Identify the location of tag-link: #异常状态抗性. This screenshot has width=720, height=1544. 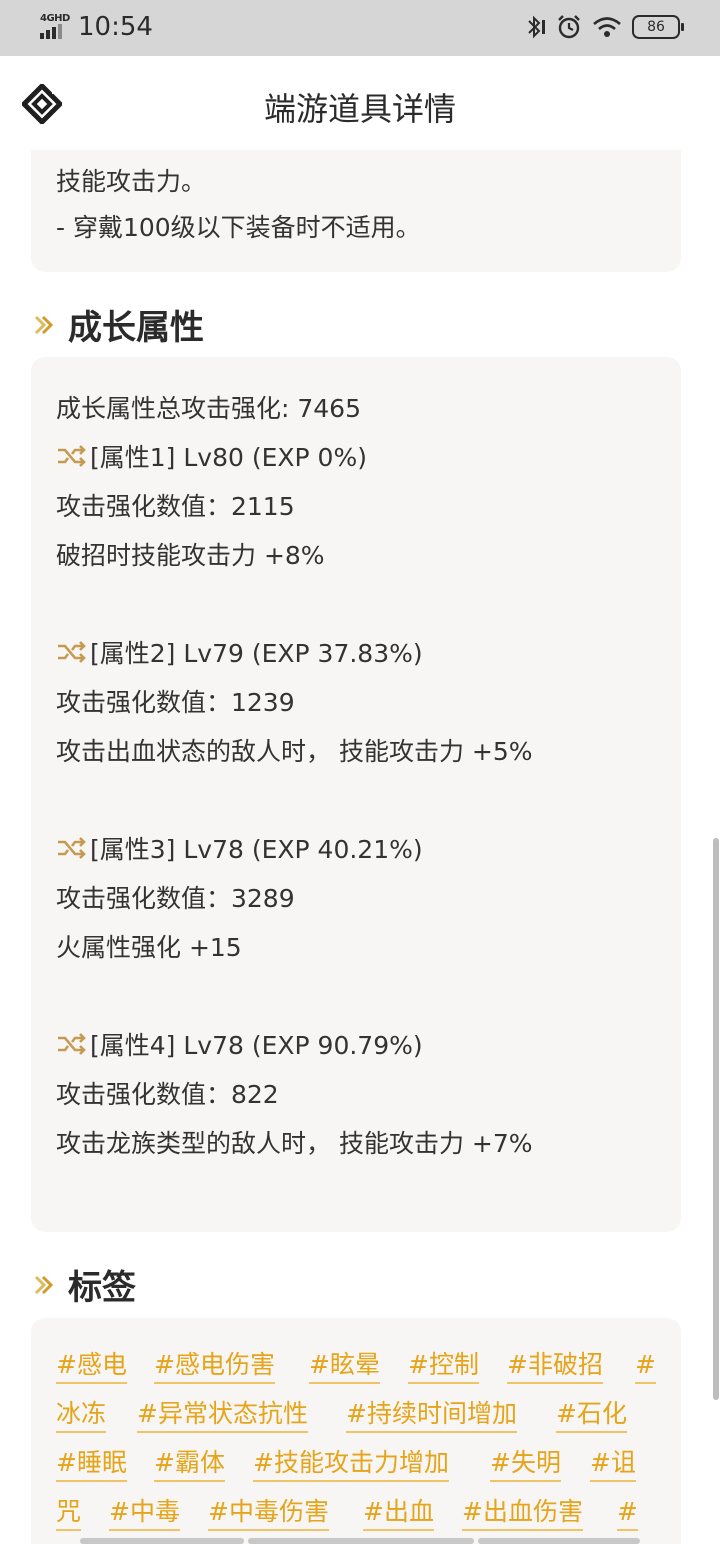
(222, 1415).